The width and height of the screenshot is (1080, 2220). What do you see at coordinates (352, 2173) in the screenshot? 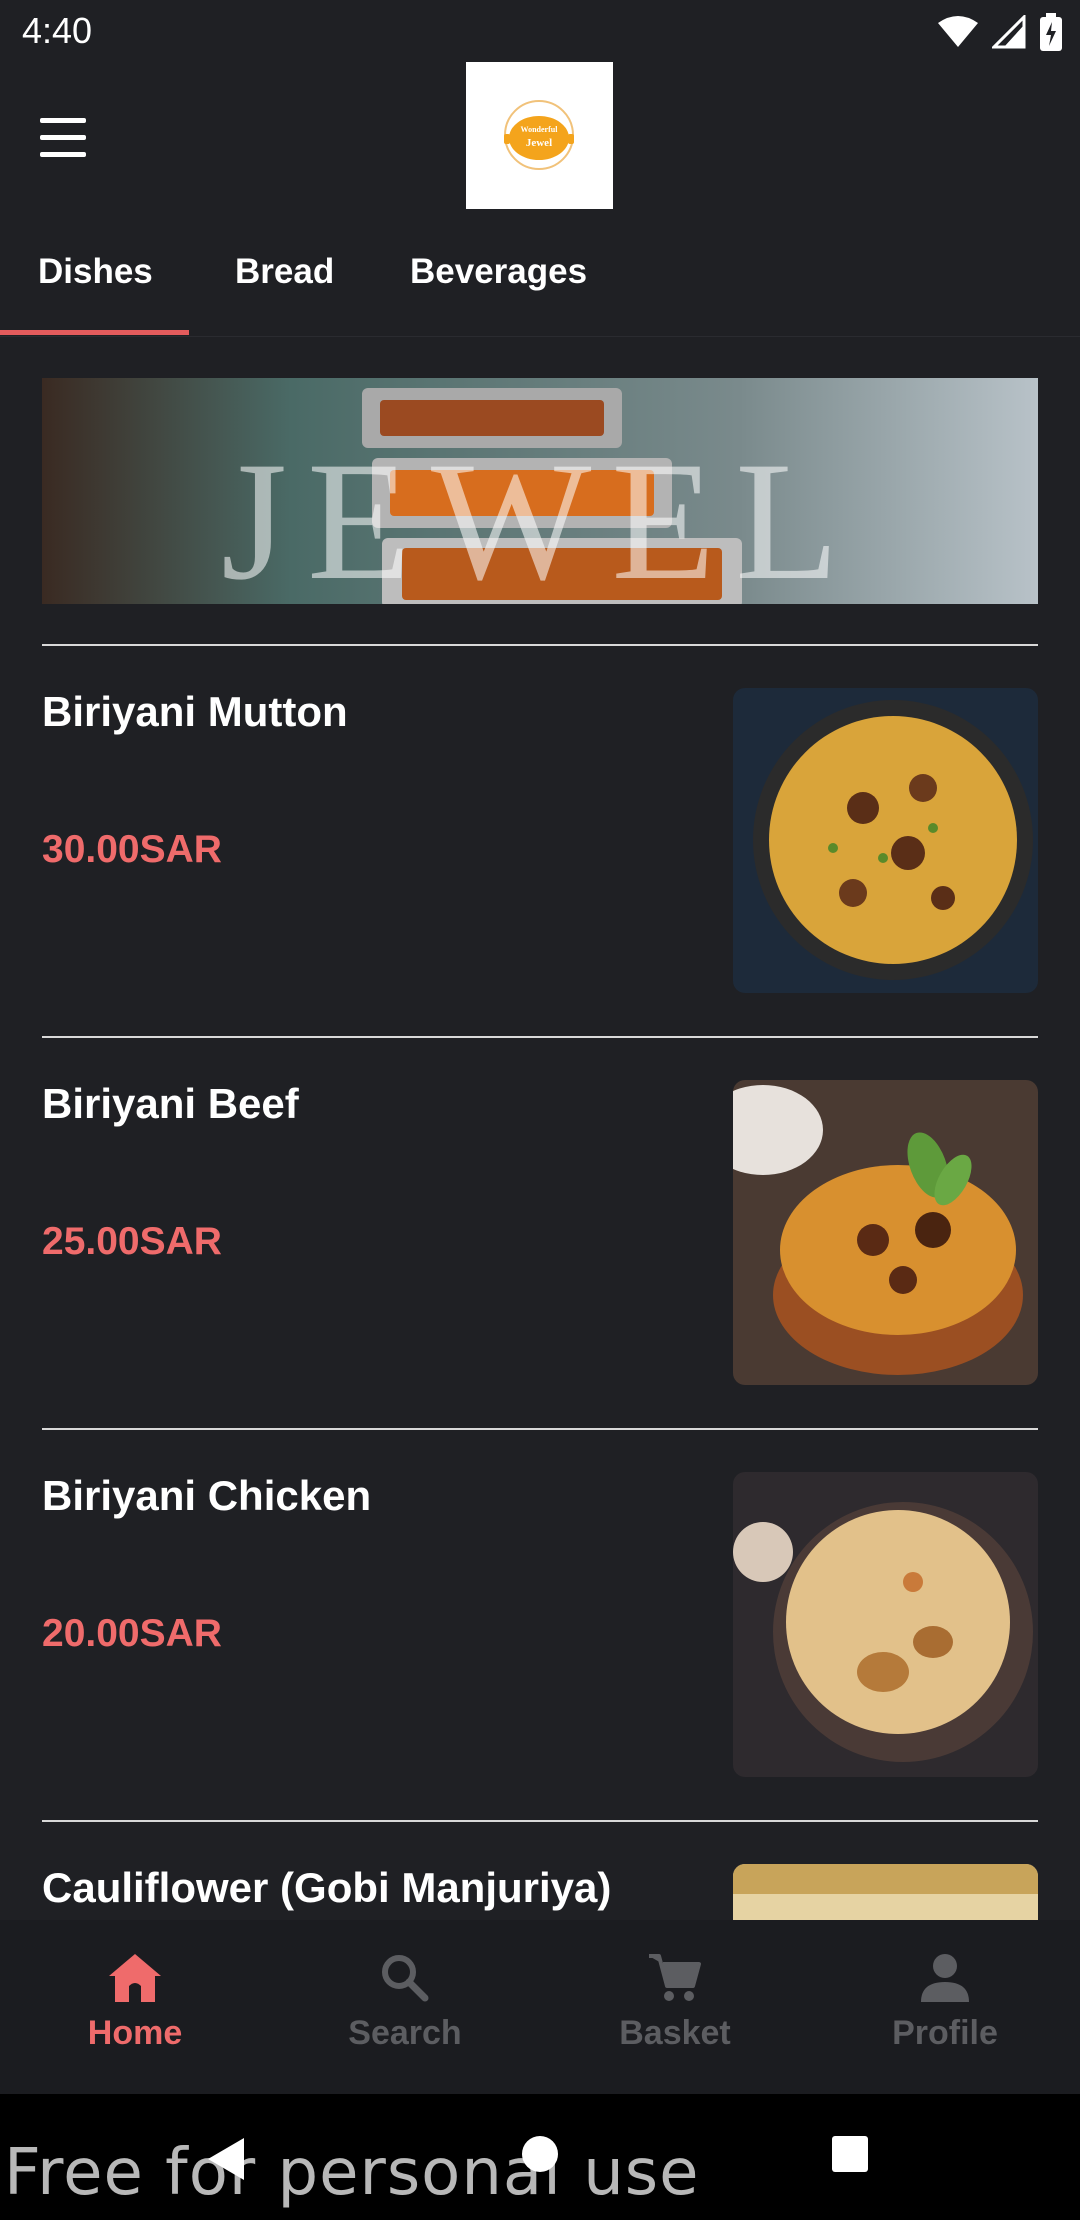
I see `watermark-text: Free for personal use` at bounding box center [352, 2173].